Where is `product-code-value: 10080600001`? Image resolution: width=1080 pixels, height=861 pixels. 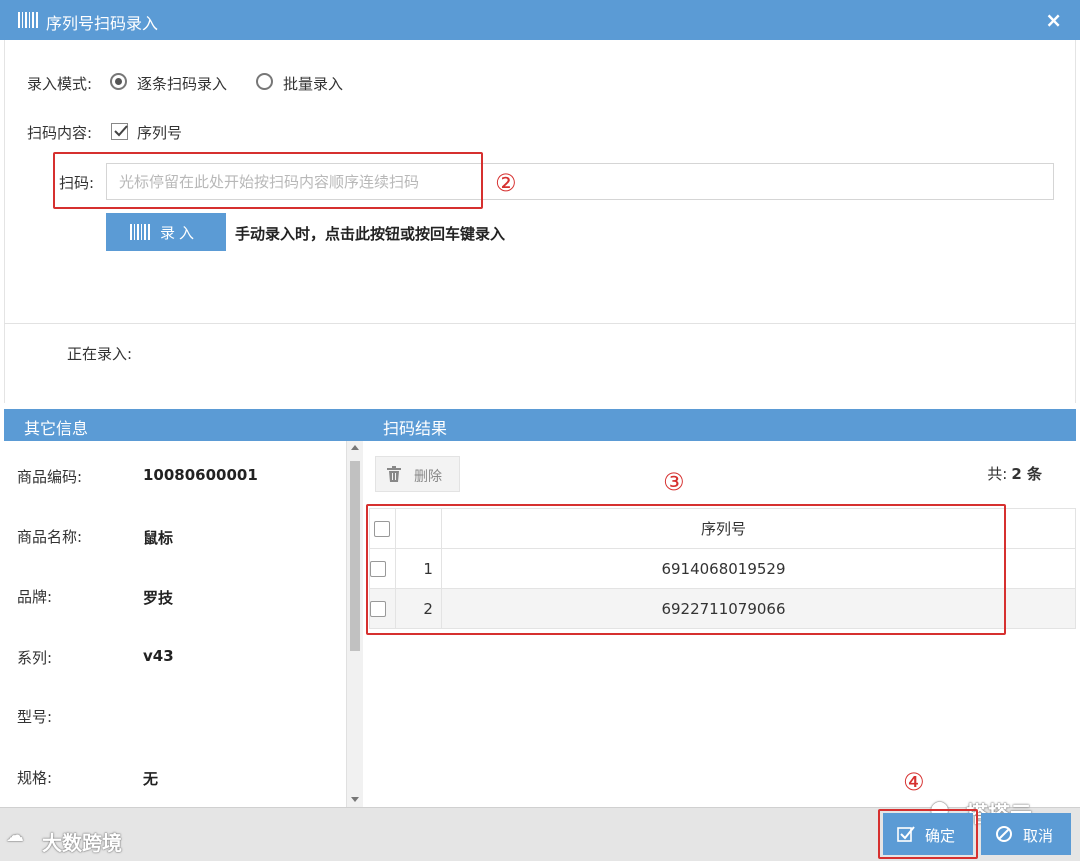 product-code-value: 10080600001 is located at coordinates (200, 475).